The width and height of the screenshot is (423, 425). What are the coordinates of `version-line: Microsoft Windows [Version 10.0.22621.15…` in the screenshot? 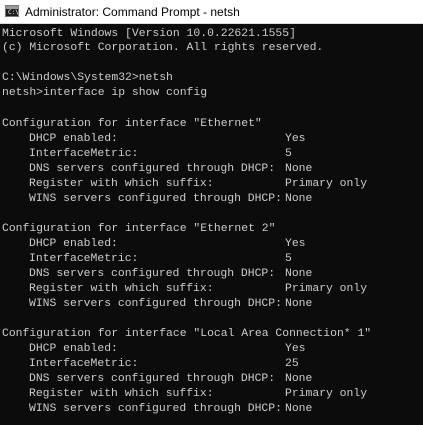 It's located at (149, 34).